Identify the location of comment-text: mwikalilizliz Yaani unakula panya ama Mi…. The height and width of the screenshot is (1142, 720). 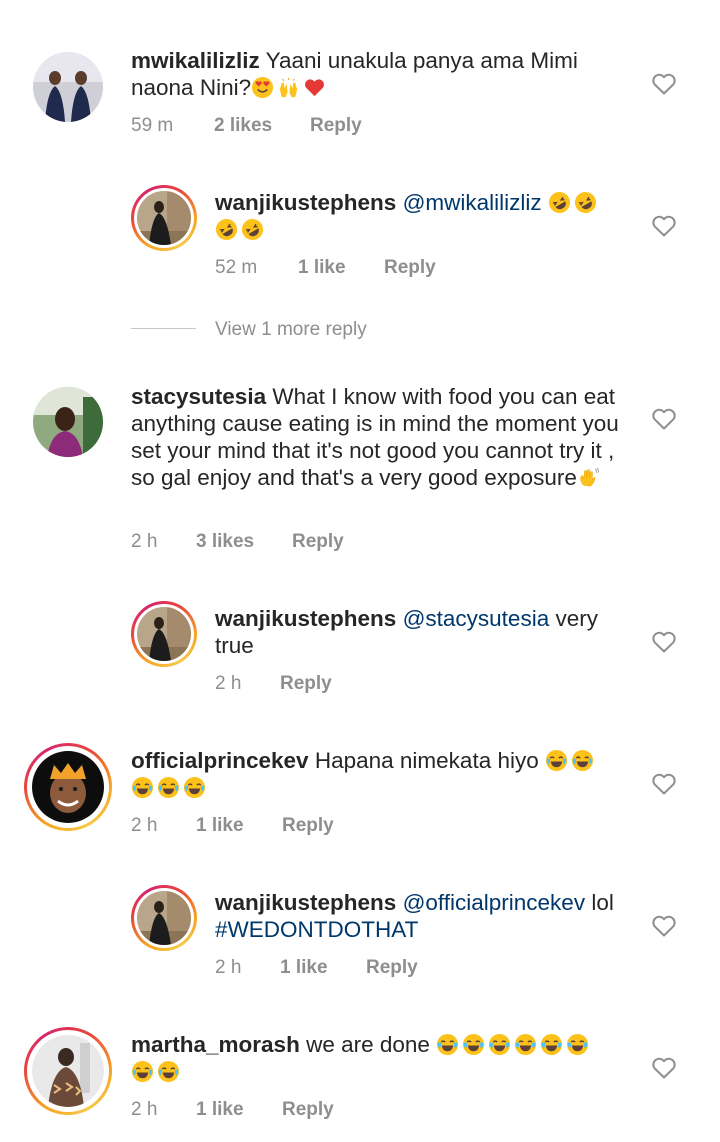
(366, 74).